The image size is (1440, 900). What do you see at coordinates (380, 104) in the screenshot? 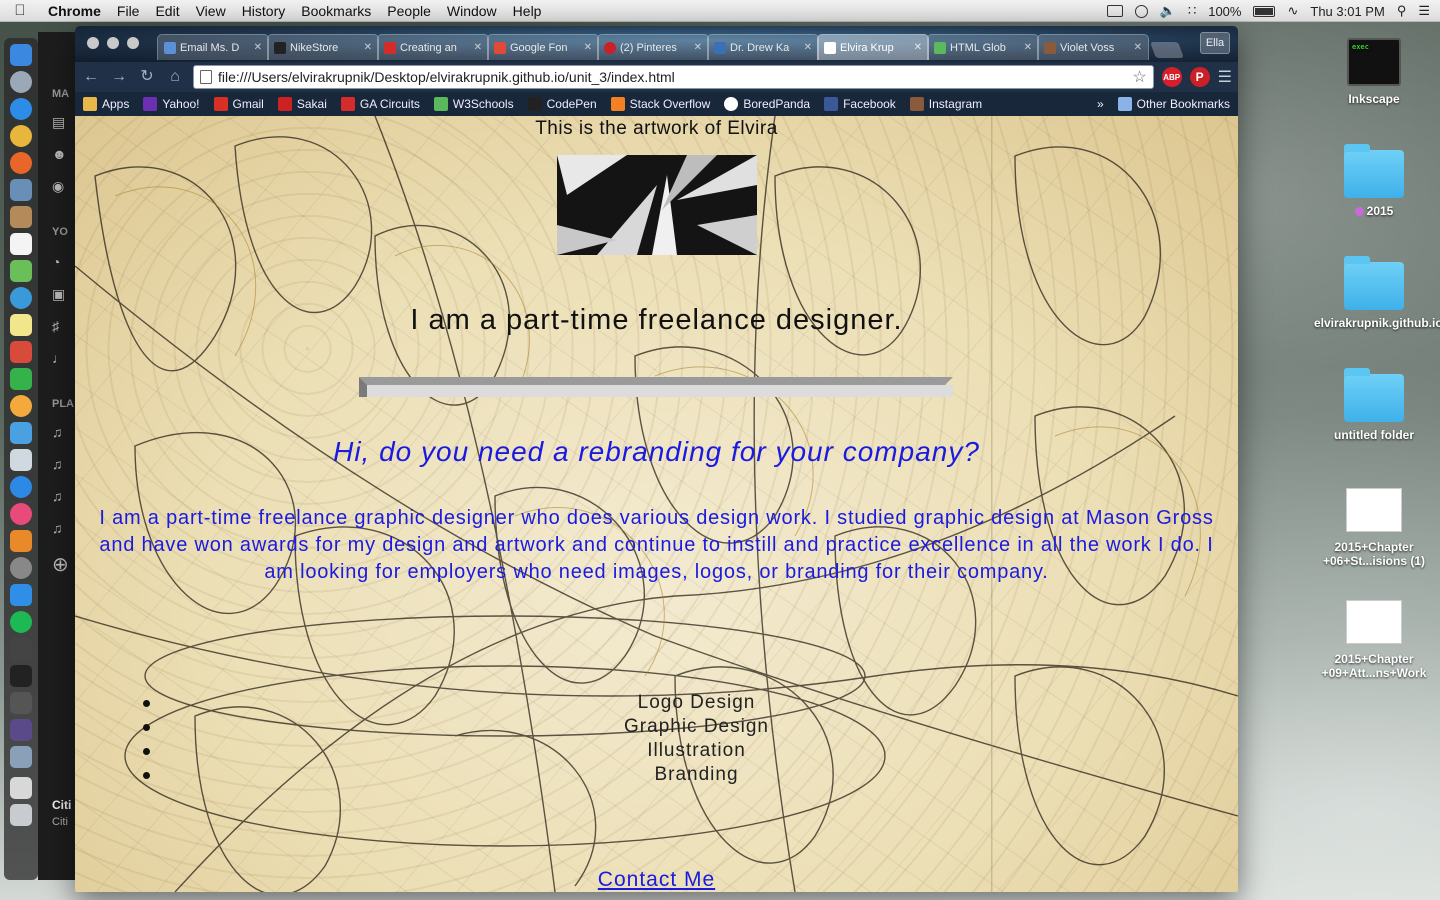
I see `bookmark-ga-circuits: GA Circuits` at bounding box center [380, 104].